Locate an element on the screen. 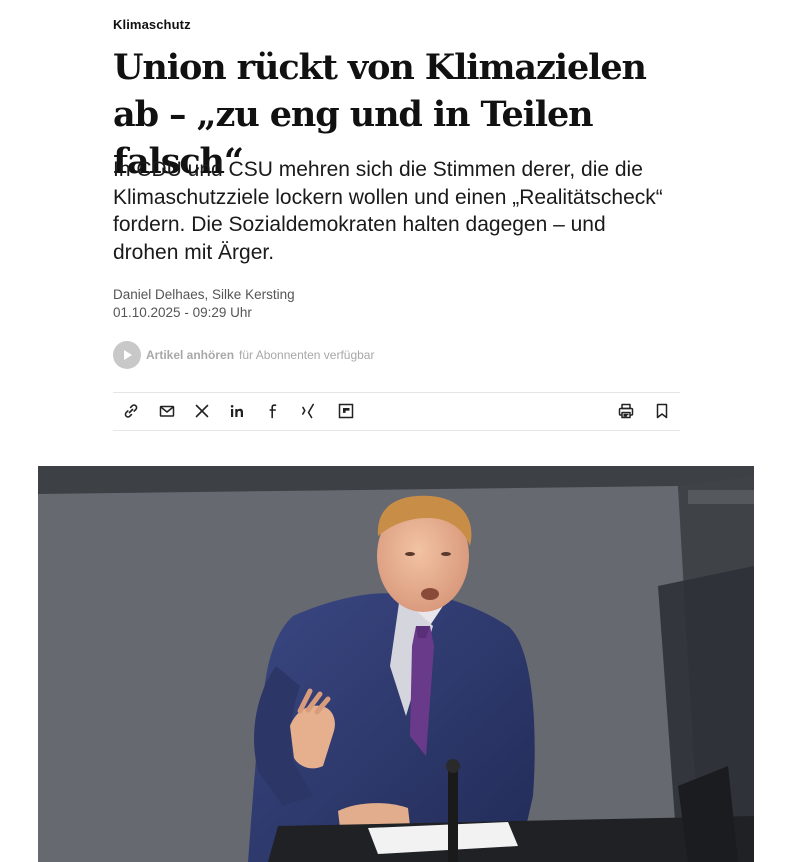 Image resolution: width=795 pixels, height=862 pixels. facebook-icon is located at coordinates (273, 411).